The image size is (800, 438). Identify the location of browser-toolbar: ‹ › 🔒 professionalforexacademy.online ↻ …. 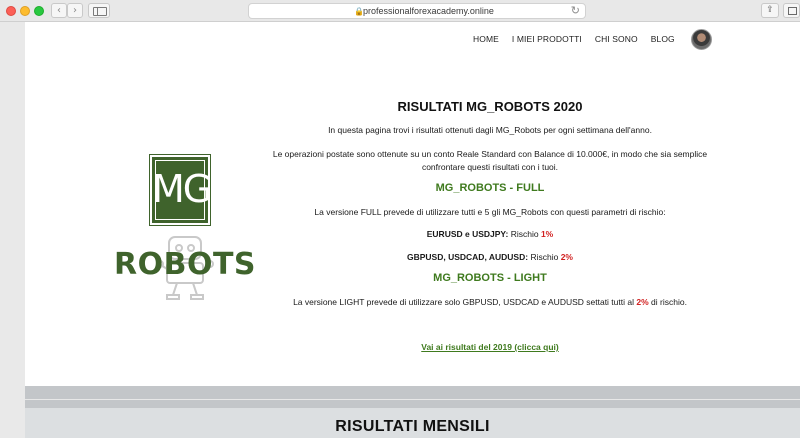
(400, 11).